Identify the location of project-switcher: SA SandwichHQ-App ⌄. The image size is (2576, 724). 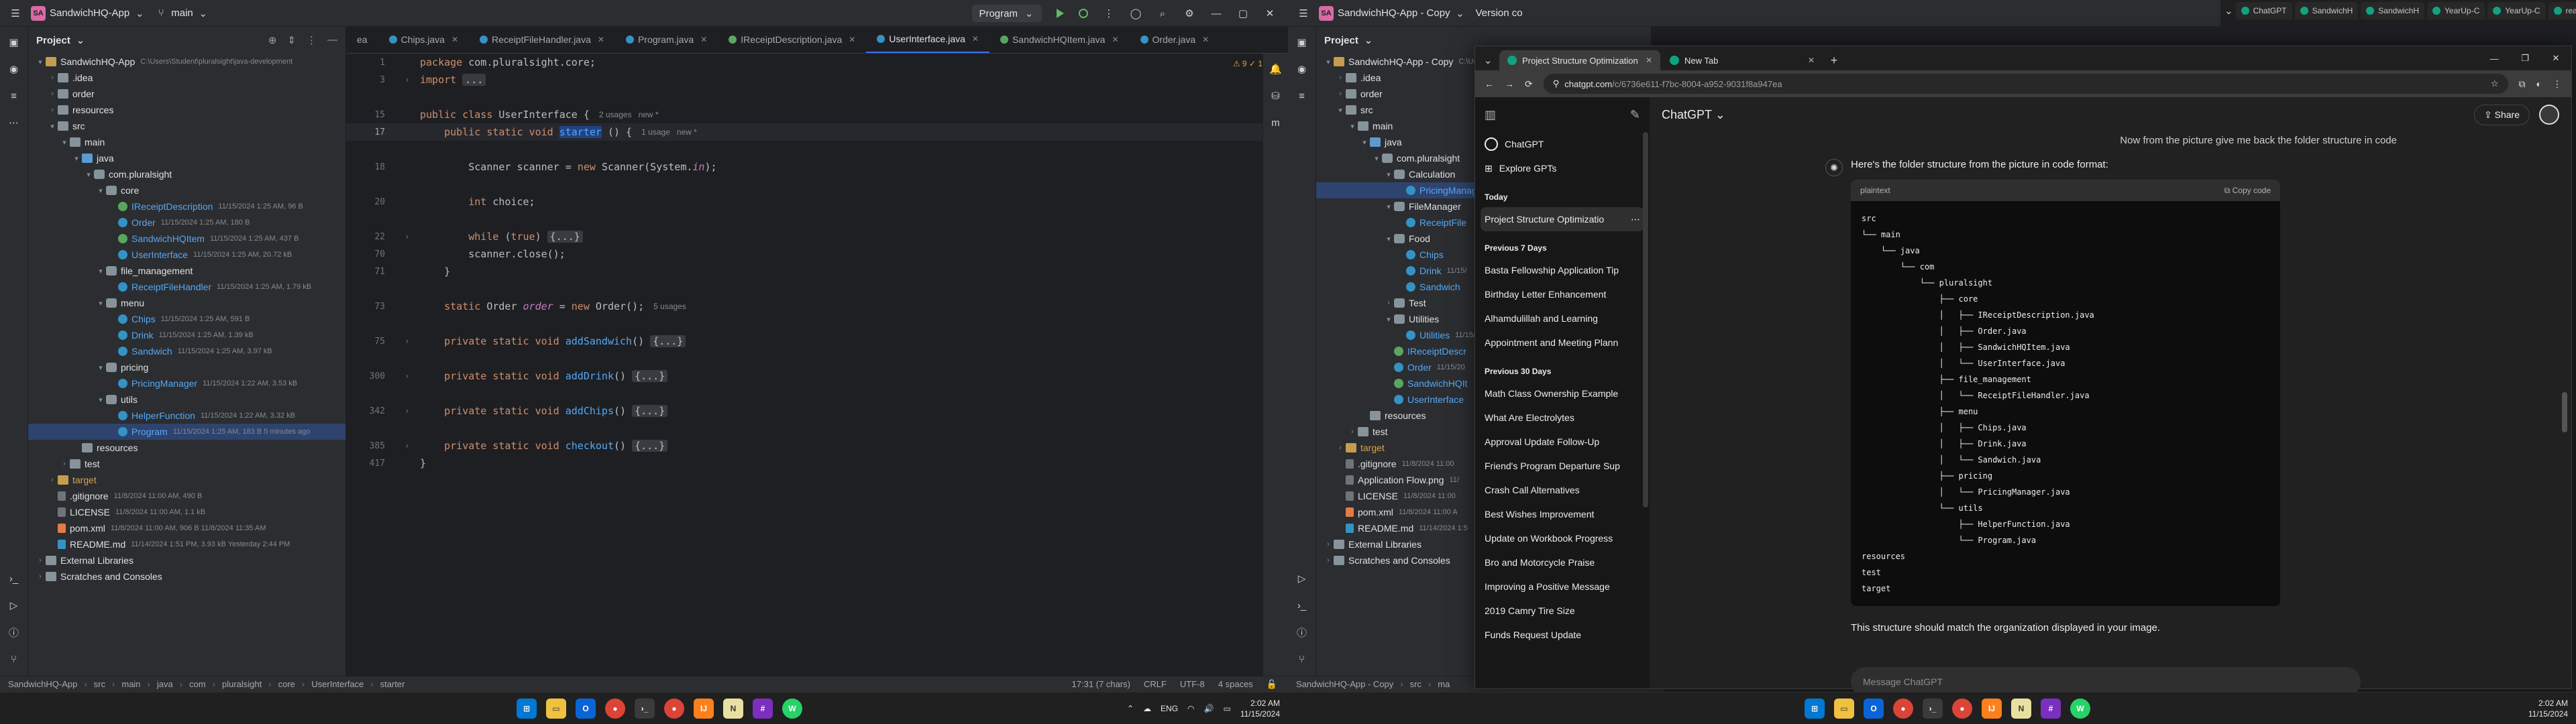
(88, 13).